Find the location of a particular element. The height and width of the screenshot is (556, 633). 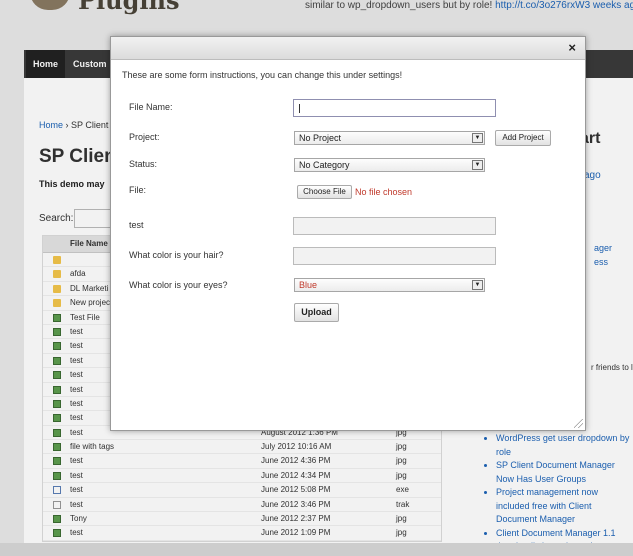

choose-file-button: Choose File is located at coordinates (324, 192).